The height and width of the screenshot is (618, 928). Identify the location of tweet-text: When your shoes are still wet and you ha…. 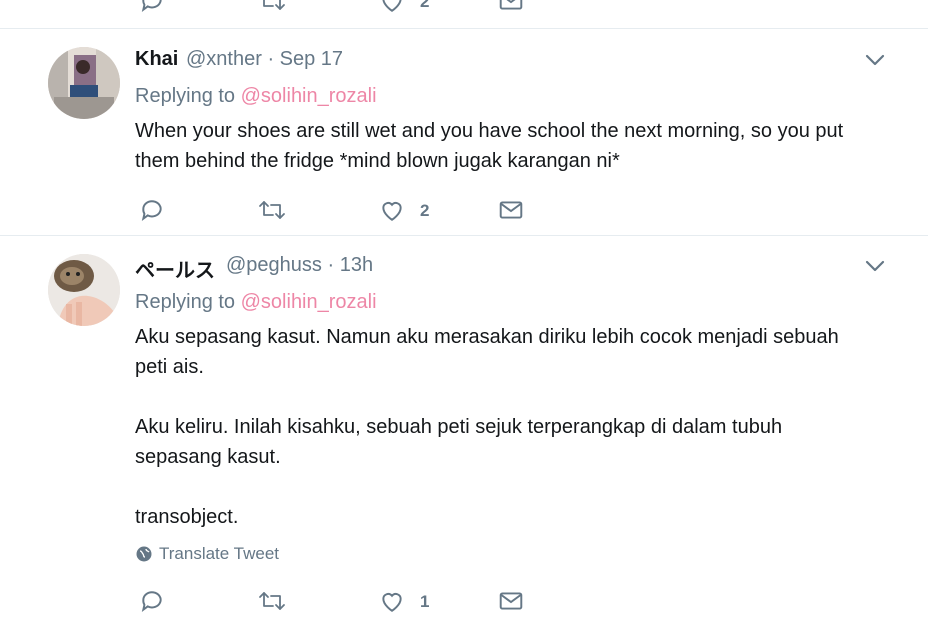
(489, 146).